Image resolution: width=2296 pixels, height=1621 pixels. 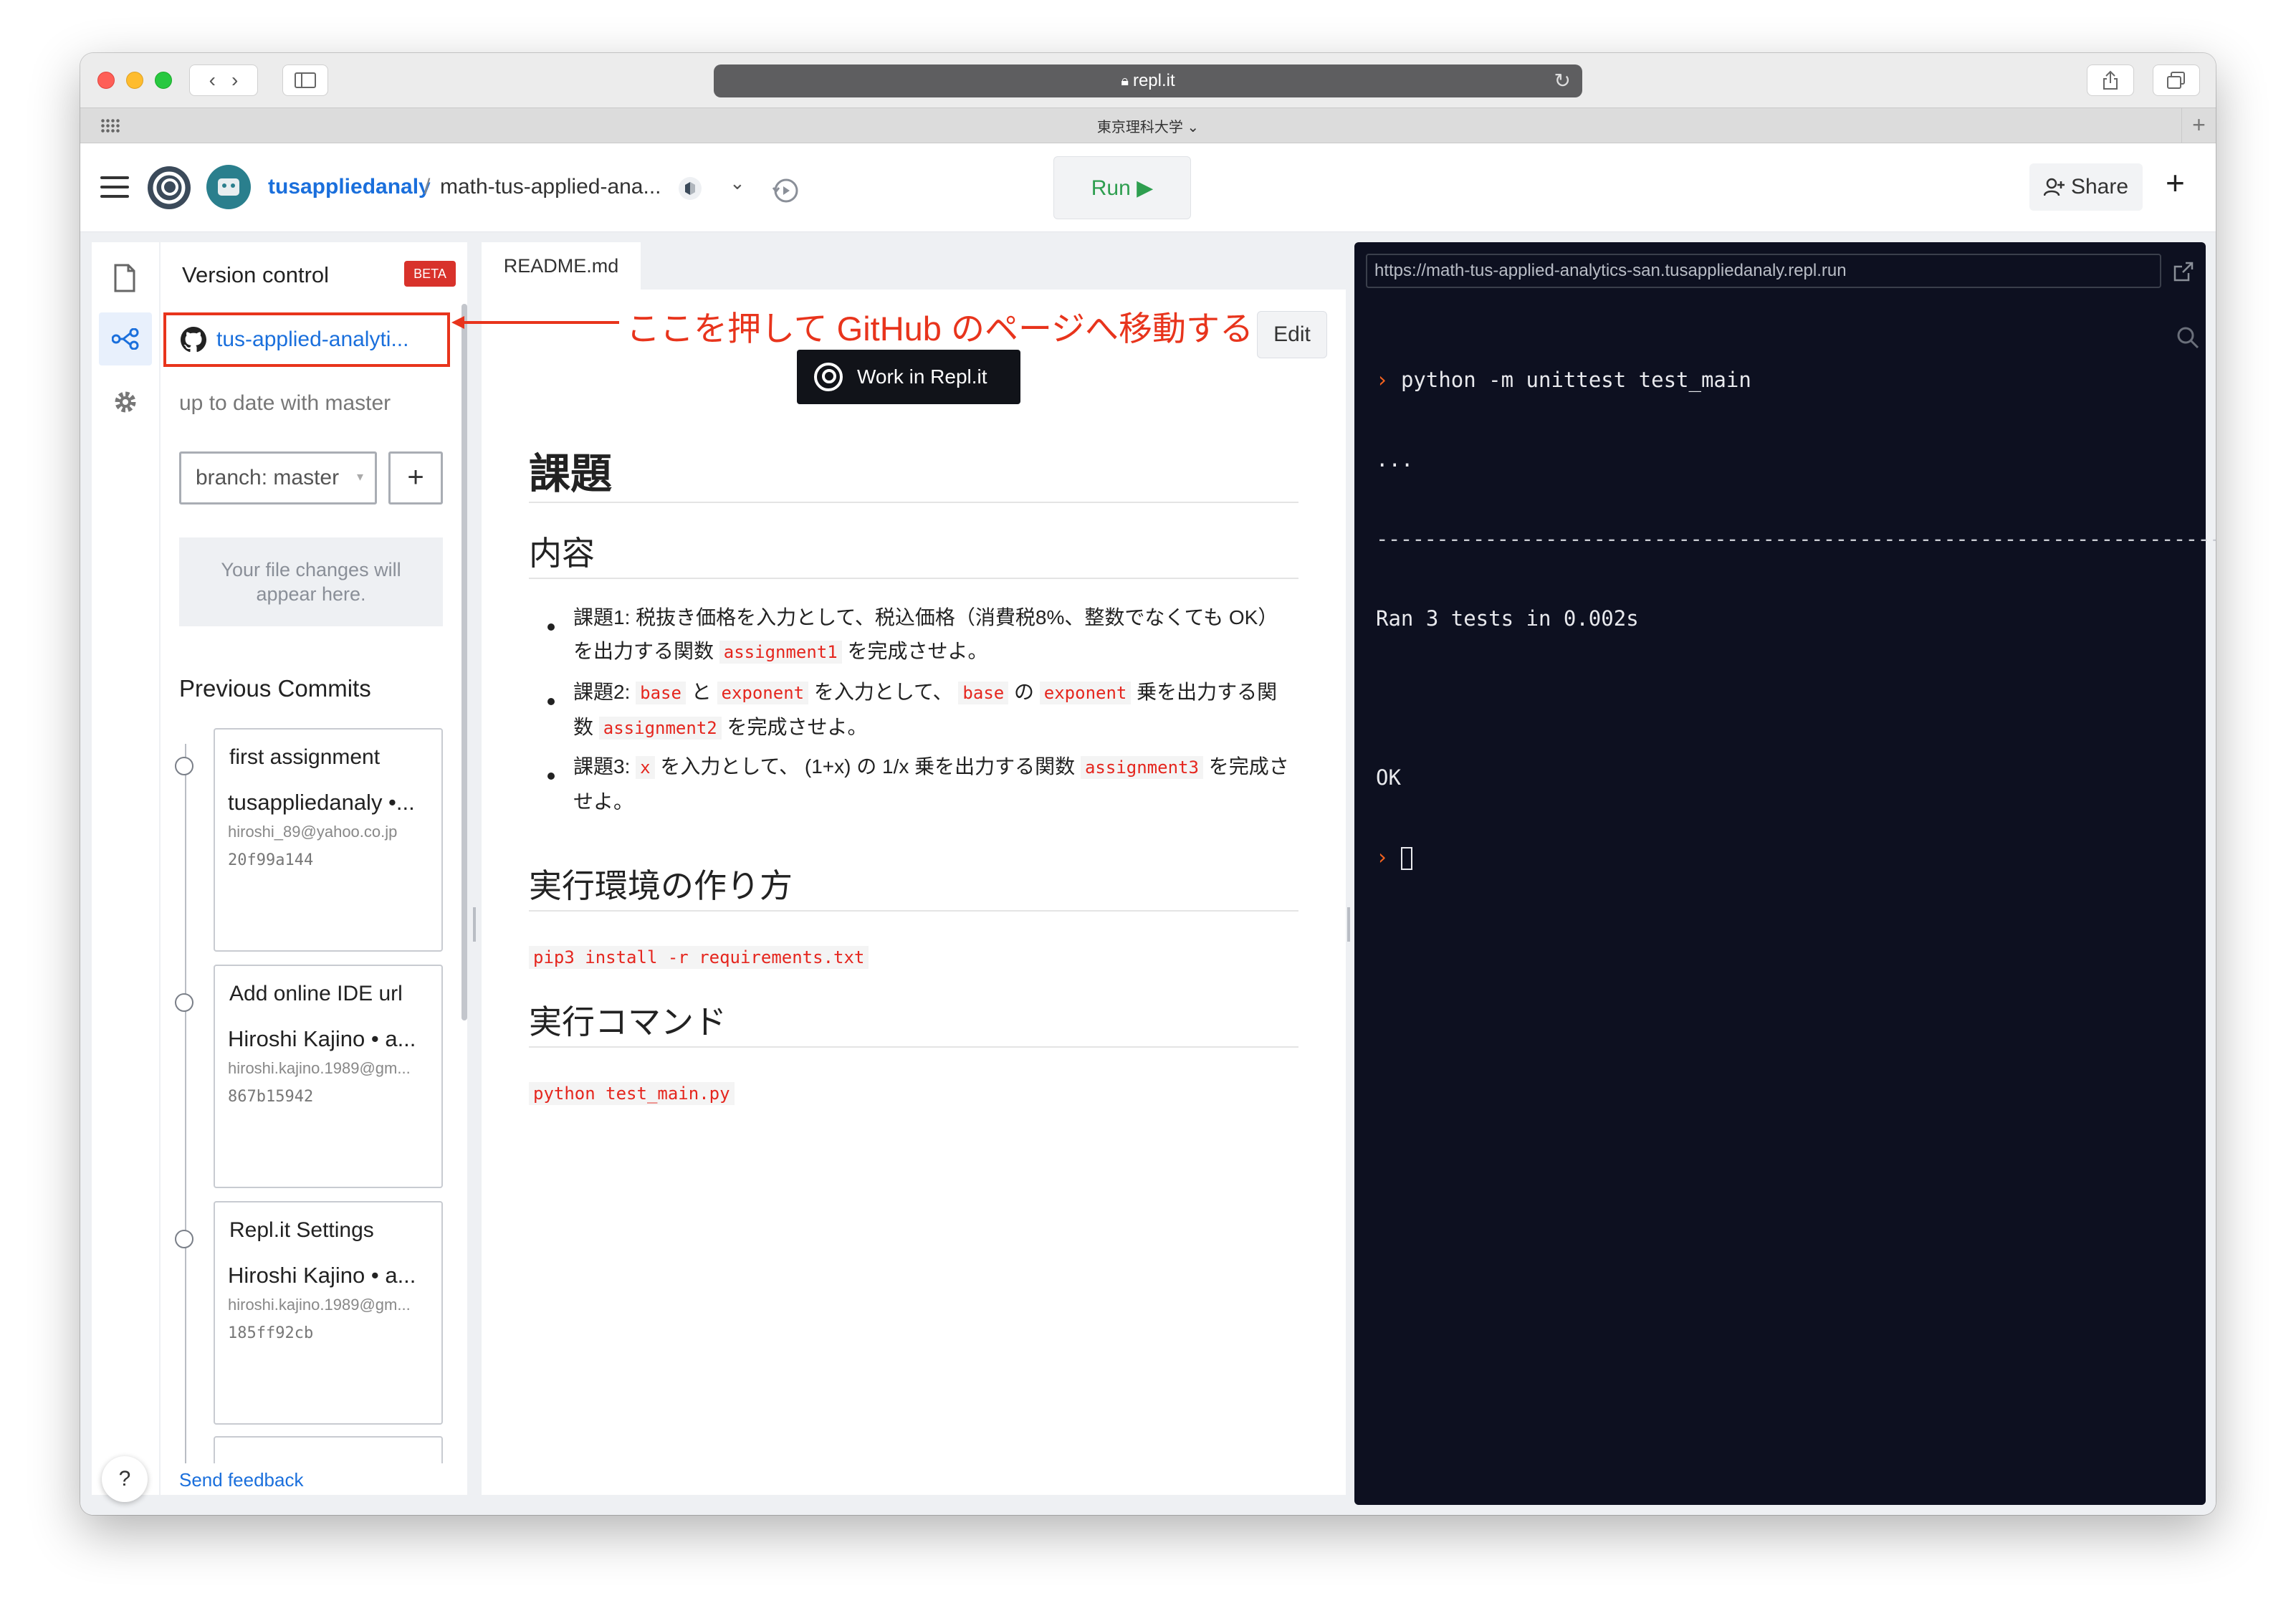 What do you see at coordinates (125, 339) in the screenshot?
I see `version-control-tab` at bounding box center [125, 339].